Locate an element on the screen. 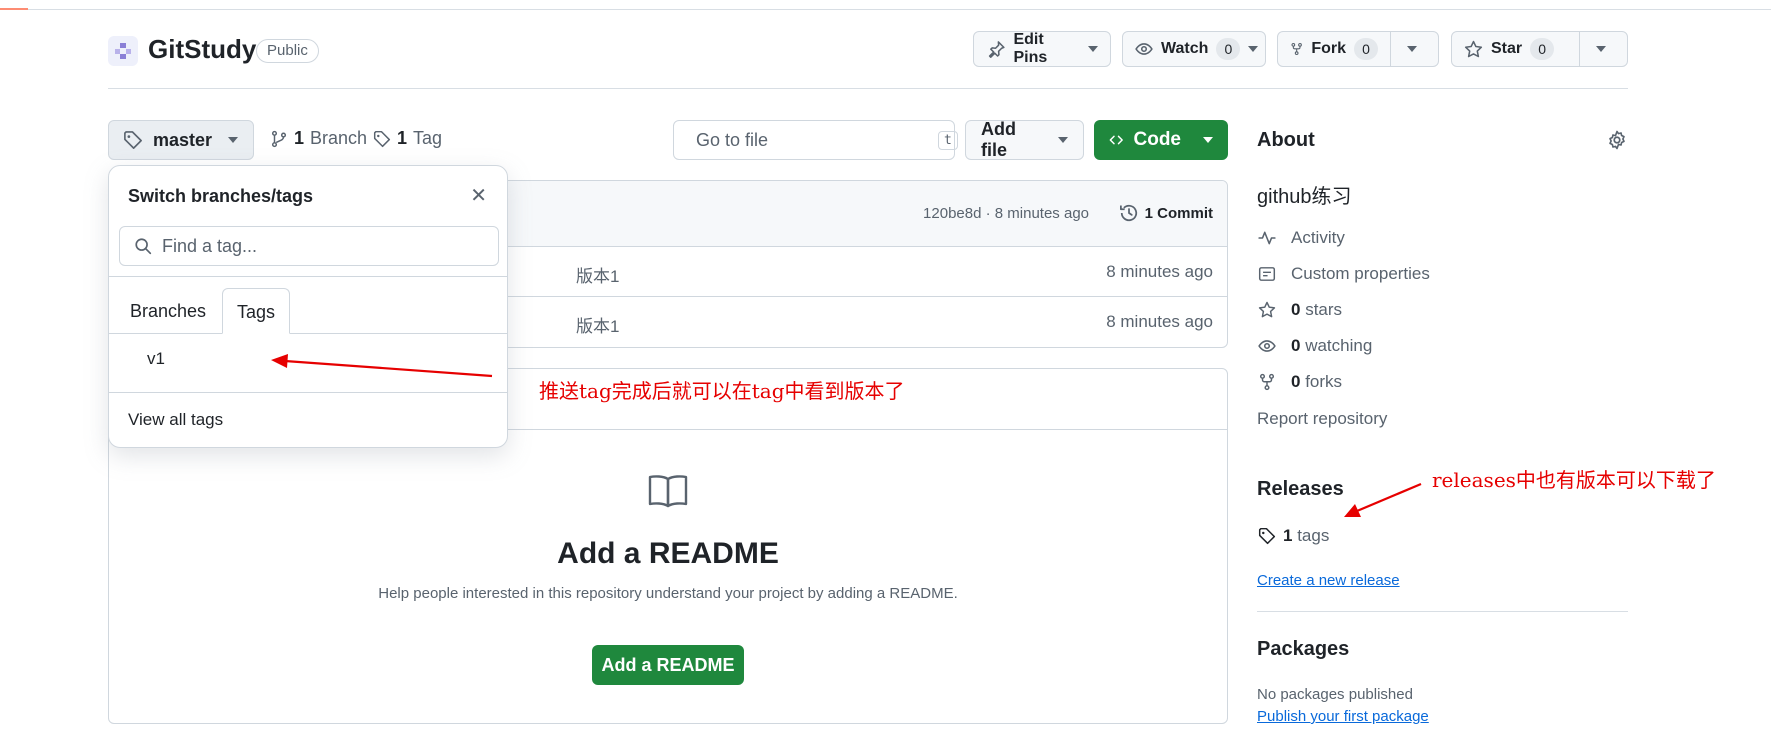  tags-link: 1 Tag is located at coordinates (407, 138).